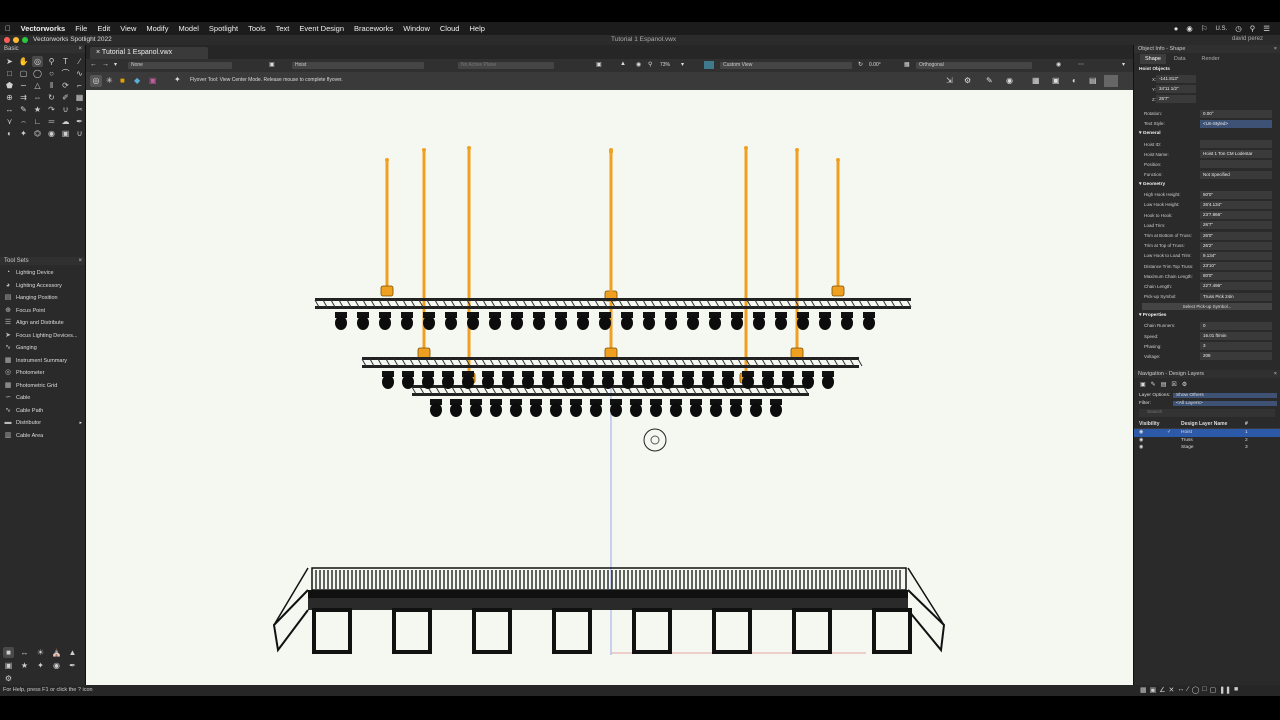  Describe the element at coordinates (1176, 28) in the screenshot. I see `record-icon: ●` at that location.